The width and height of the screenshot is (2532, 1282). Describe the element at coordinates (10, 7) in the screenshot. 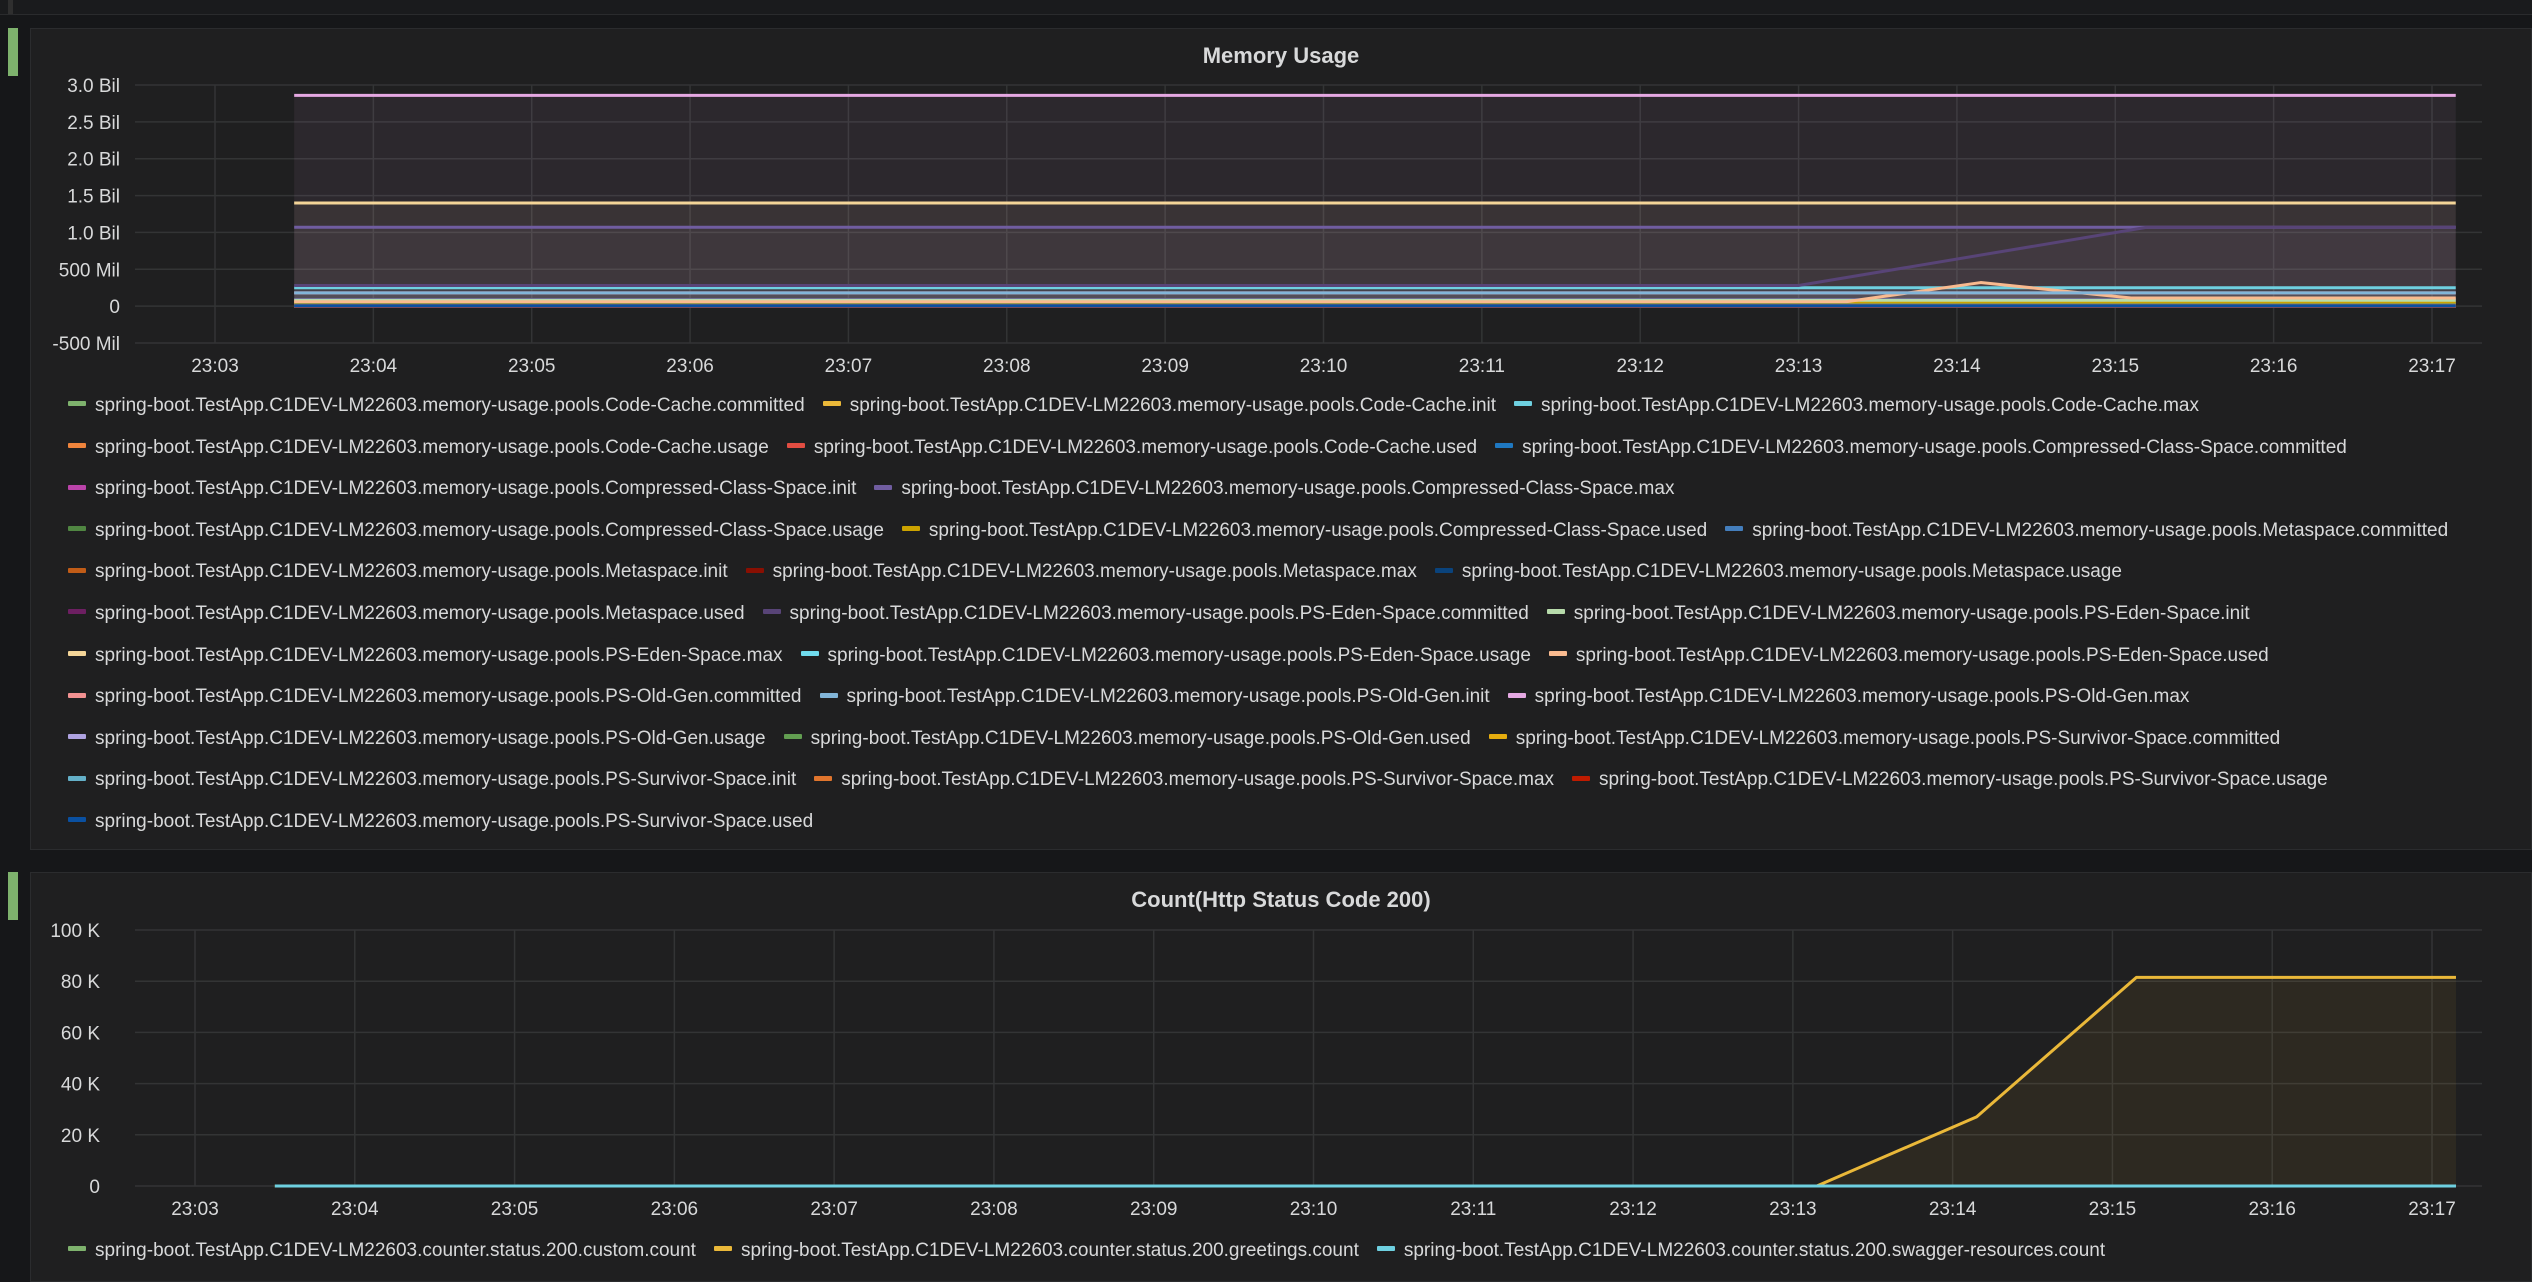

I see `row-collapse-bar` at that location.